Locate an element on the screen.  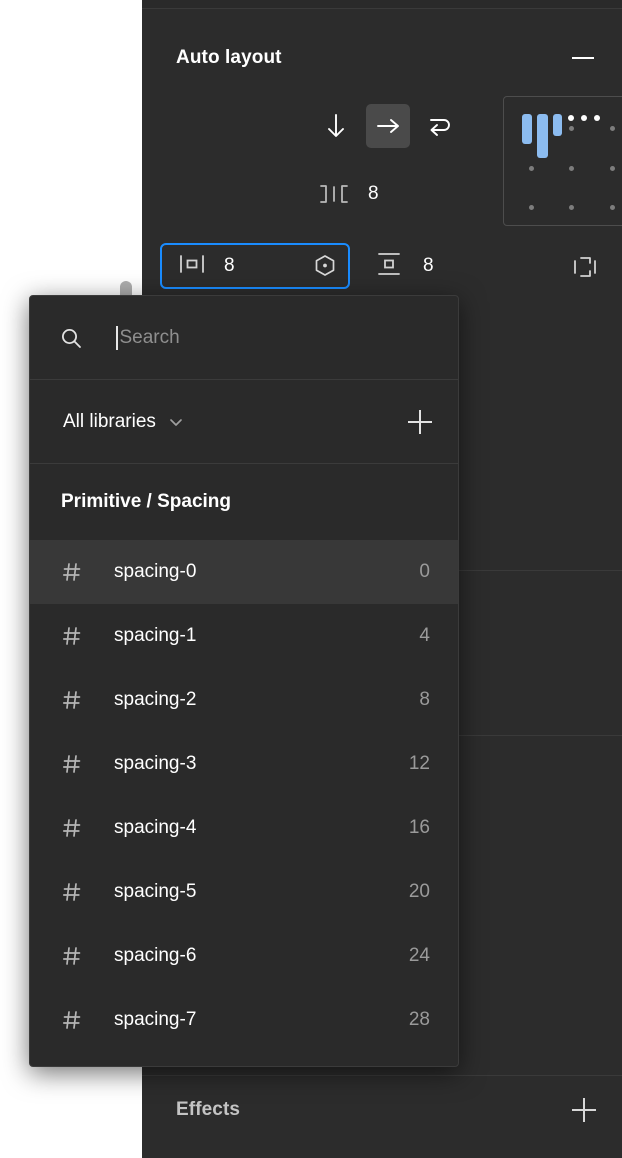
list-item-label: spacing-5 is located at coordinates (155, 891).